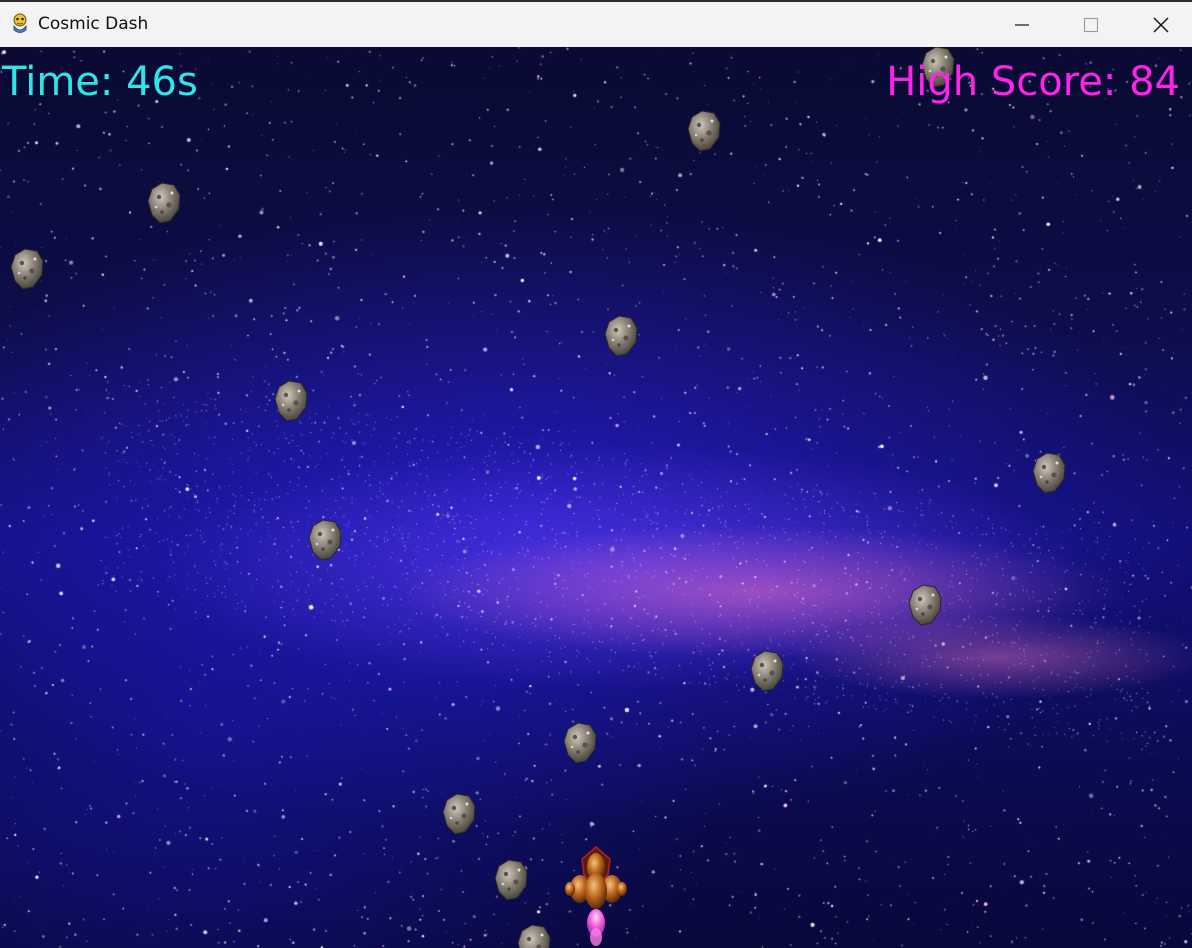  Describe the element at coordinates (100, 82) in the screenshot. I see `time-display: Time: 46s` at that location.